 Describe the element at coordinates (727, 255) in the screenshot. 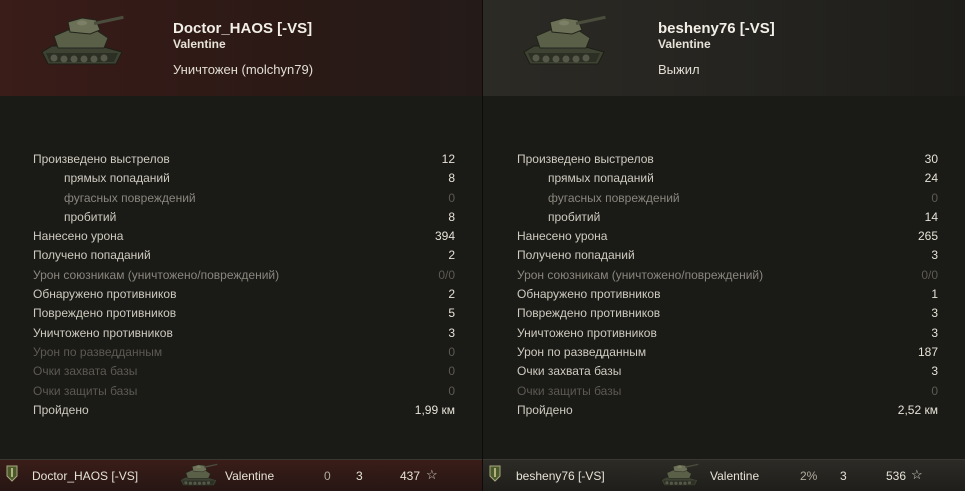

I see `stat-row: Получено попаданий 3` at that location.